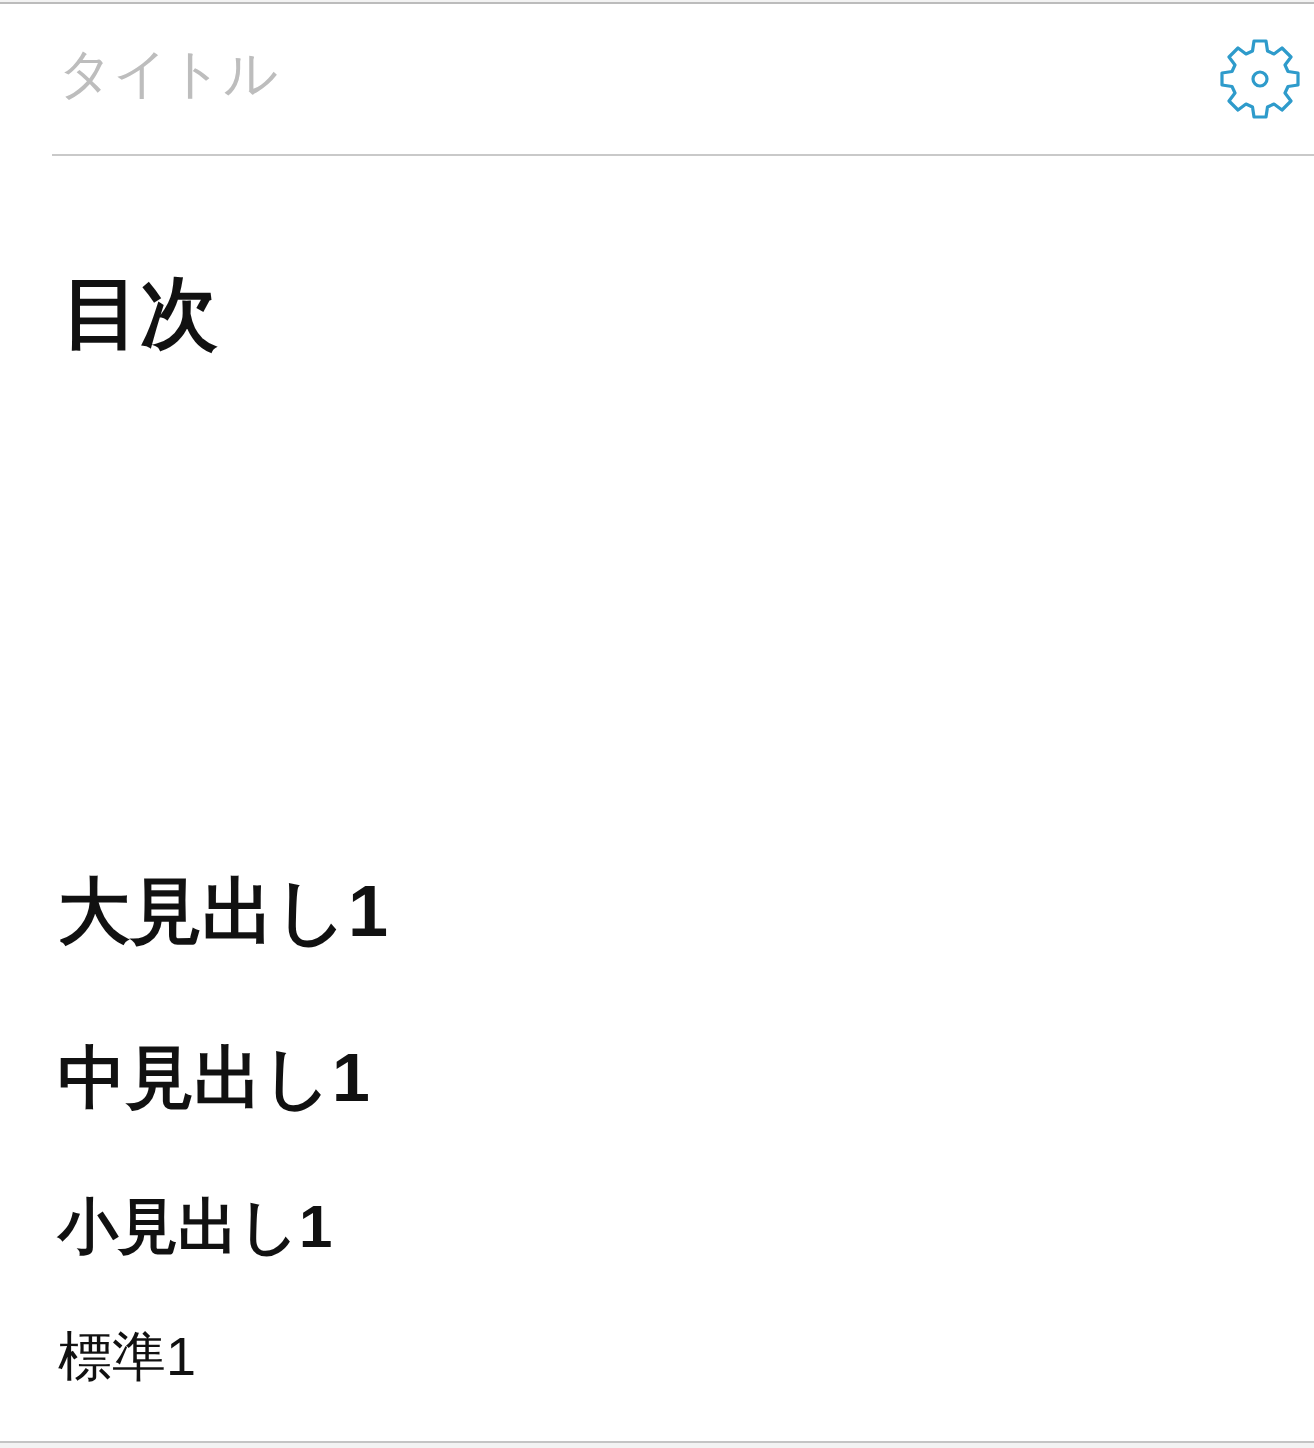 This screenshot has width=1314, height=1448. What do you see at coordinates (139, 313) in the screenshot?
I see `toc-heading: 目次` at bounding box center [139, 313].